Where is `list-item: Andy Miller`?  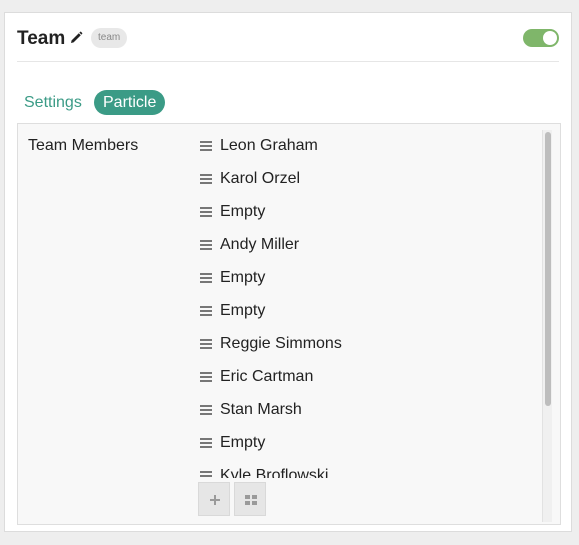
list-item: Andy Miller is located at coordinates (371, 245).